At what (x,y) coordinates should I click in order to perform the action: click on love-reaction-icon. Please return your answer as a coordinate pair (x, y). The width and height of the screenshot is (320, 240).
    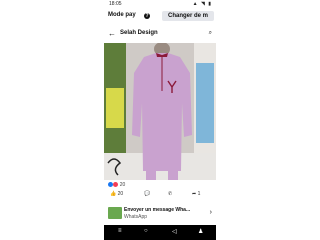
    Looking at the image, I should click on (116, 185).